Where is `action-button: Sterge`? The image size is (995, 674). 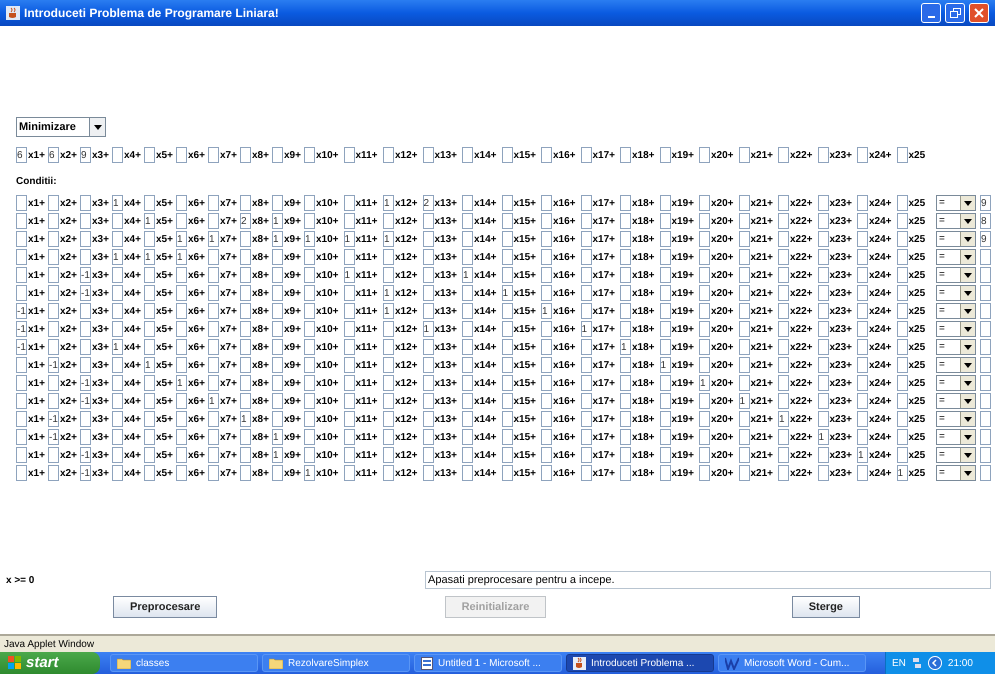 action-button: Sterge is located at coordinates (826, 607).